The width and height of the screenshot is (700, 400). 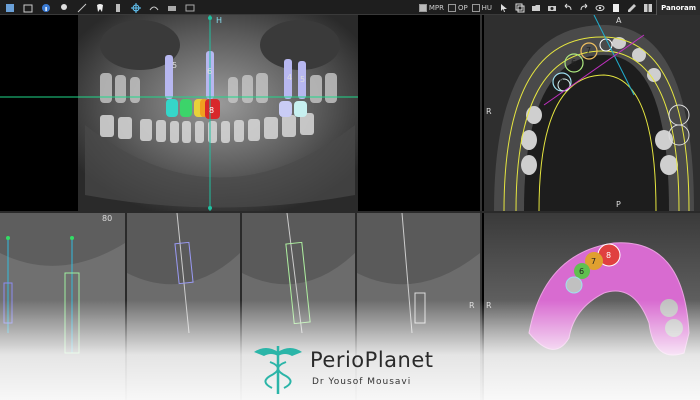 What do you see at coordinates (350, 7) in the screenshot?
I see `toolbar: MPR OP HU Panoram` at bounding box center [350, 7].